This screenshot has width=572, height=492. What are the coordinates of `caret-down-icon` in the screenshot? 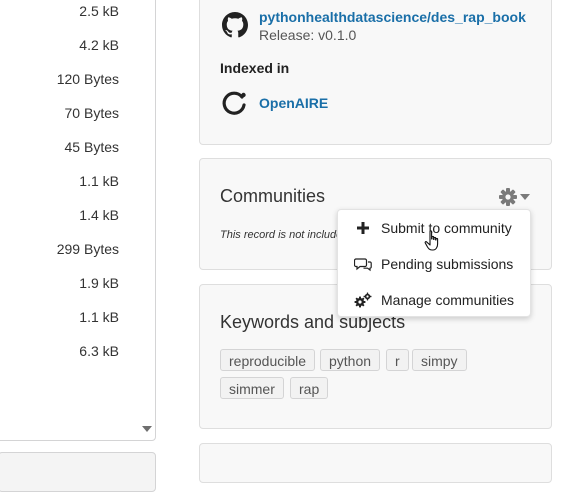 It's located at (525, 197).